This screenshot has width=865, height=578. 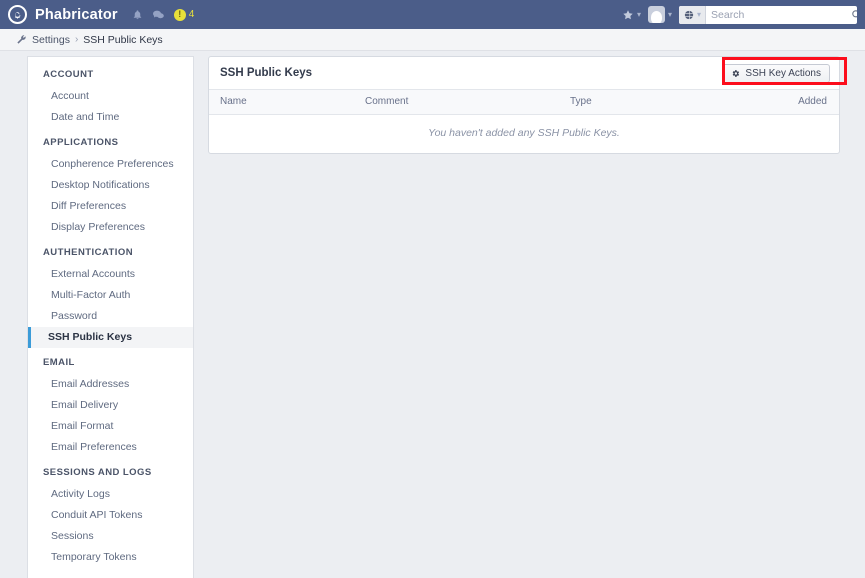 I want to click on sidebar-item-diff-preferences: Diff Preferences, so click(x=110, y=206).